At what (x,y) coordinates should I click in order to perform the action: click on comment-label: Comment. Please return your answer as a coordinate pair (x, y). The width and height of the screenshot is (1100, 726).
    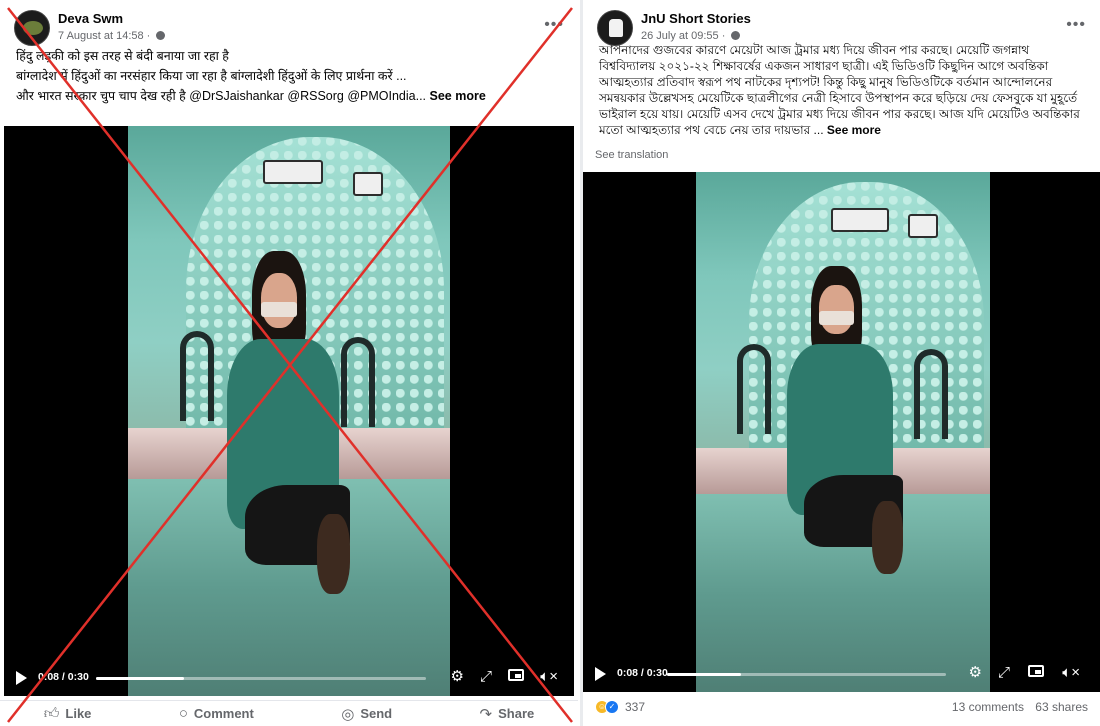
    Looking at the image, I should click on (223, 713).